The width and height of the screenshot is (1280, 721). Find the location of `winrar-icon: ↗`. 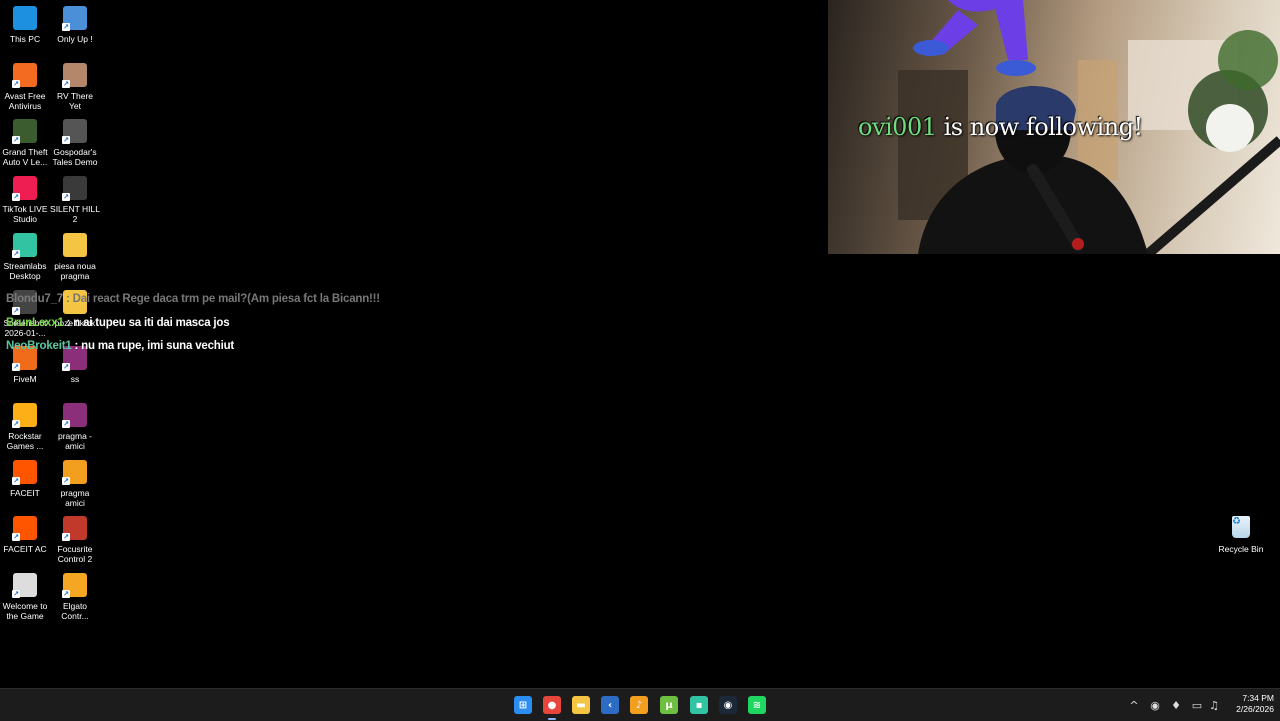

winrar-icon: ↗ is located at coordinates (74, 415).